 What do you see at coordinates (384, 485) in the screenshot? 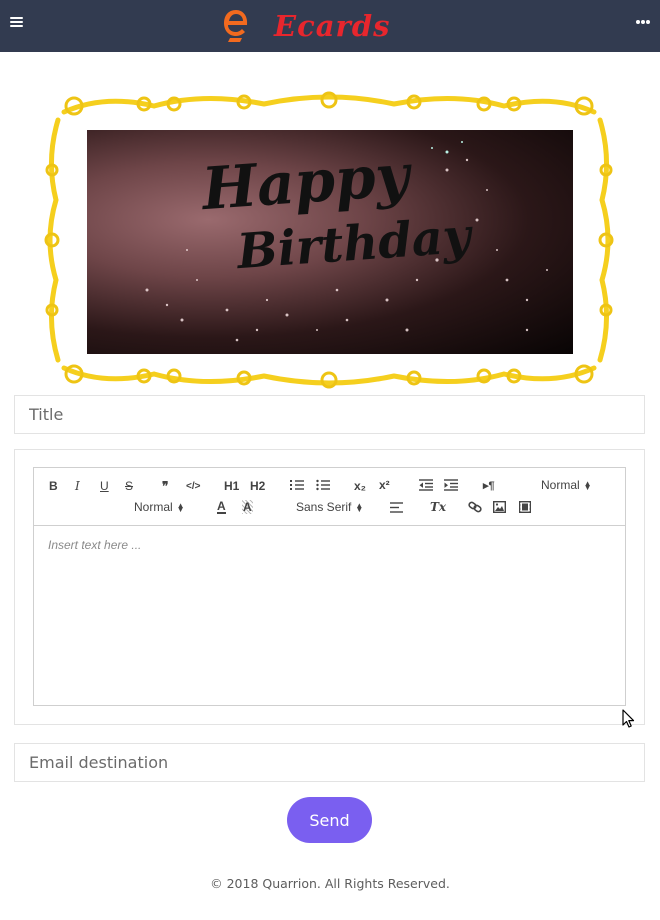
I see `superscript-button: x²` at bounding box center [384, 485].